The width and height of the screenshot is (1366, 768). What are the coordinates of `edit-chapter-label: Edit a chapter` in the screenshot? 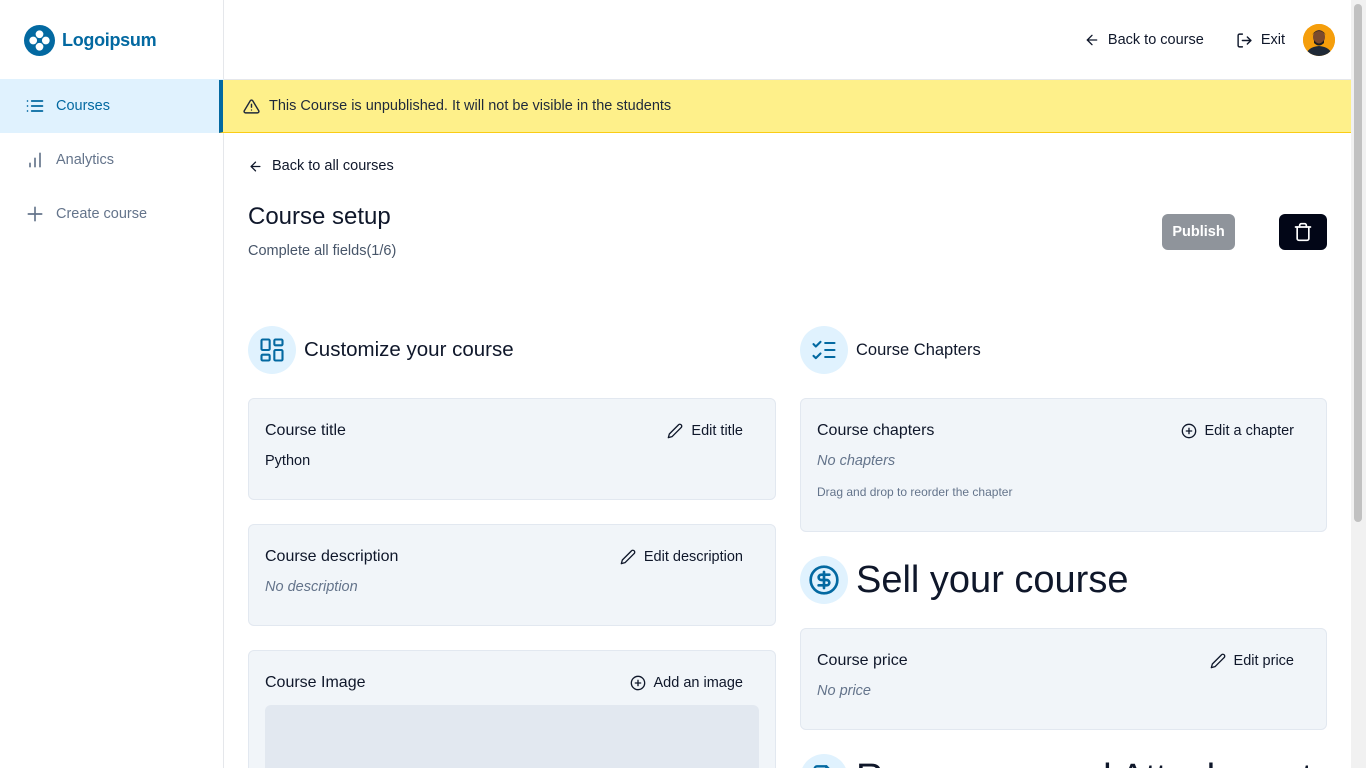 It's located at (1249, 431).